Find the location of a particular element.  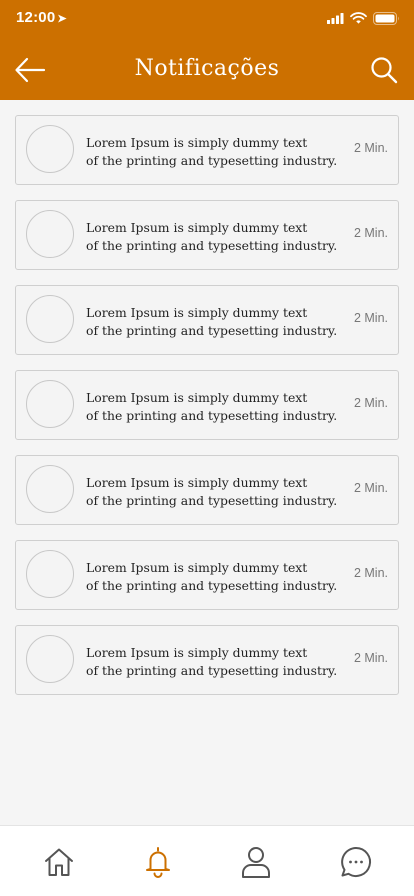

status-indicators is located at coordinates (363, 18).